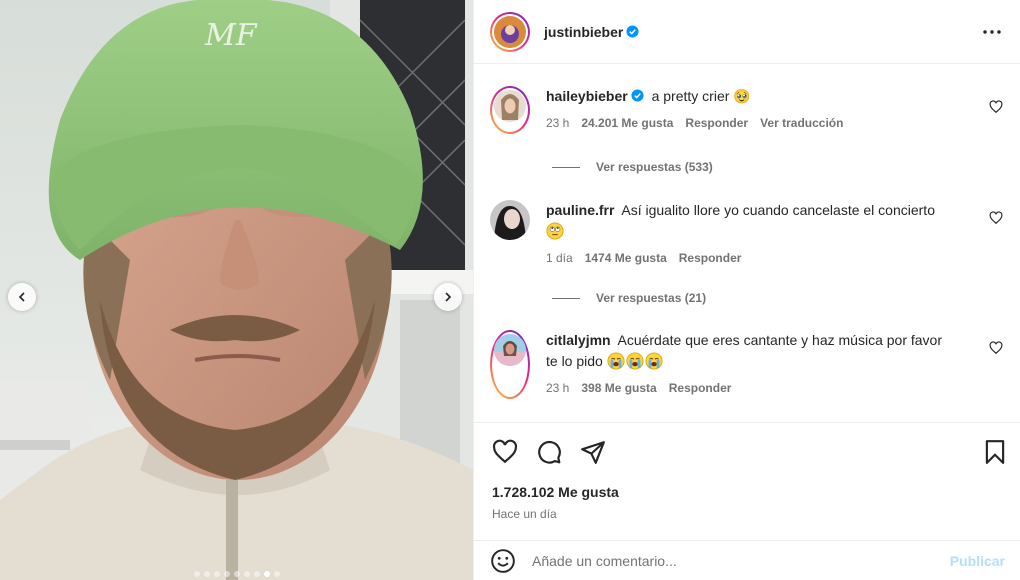 Image resolution: width=1020 pixels, height=580 pixels. I want to click on view-replies-button: Ver respuestas (533), so click(632, 167).